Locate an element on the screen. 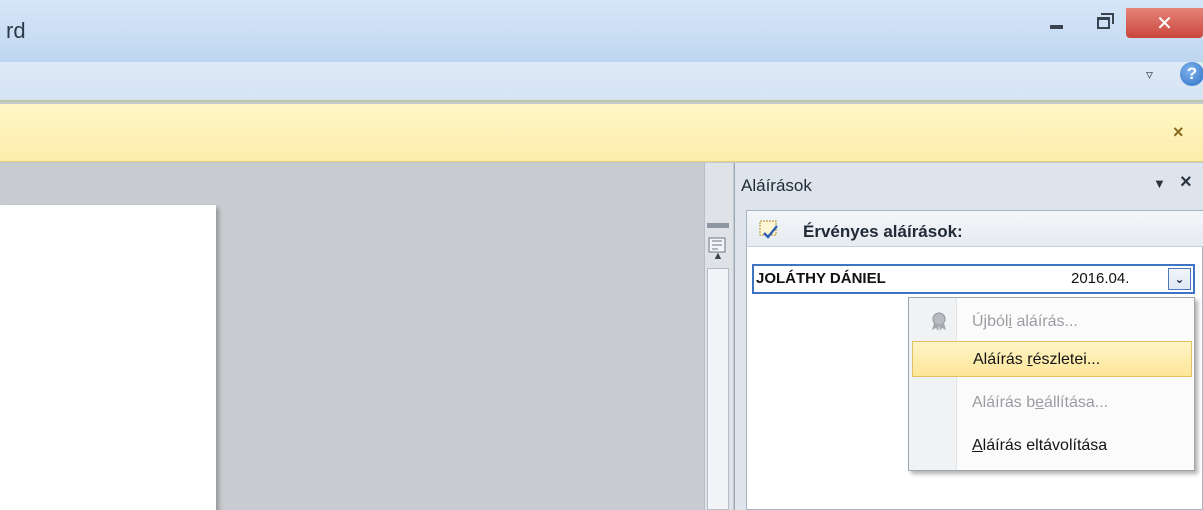 This screenshot has height=510, width=1203. pane-menu-chevron-icon: ▼ is located at coordinates (1159, 183).